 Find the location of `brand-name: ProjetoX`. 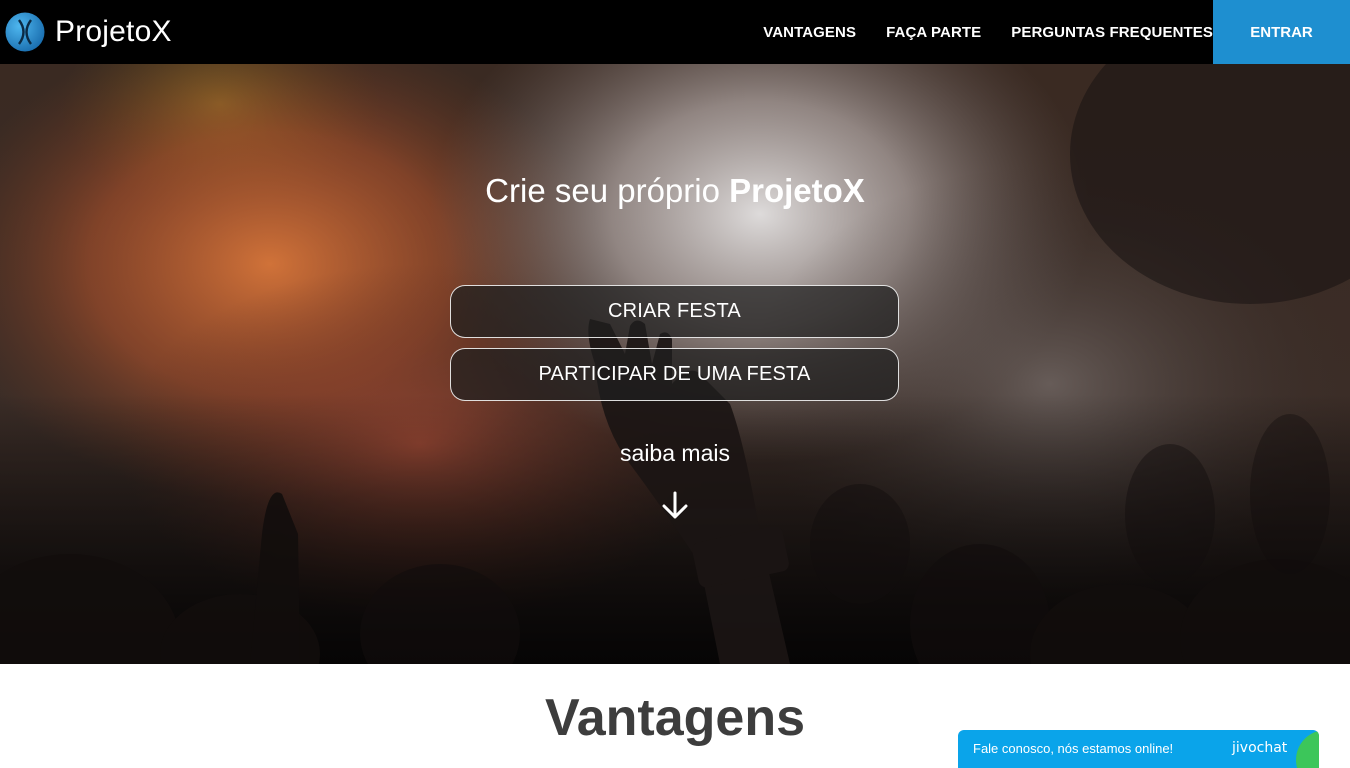

brand-name: ProjetoX is located at coordinates (113, 31).